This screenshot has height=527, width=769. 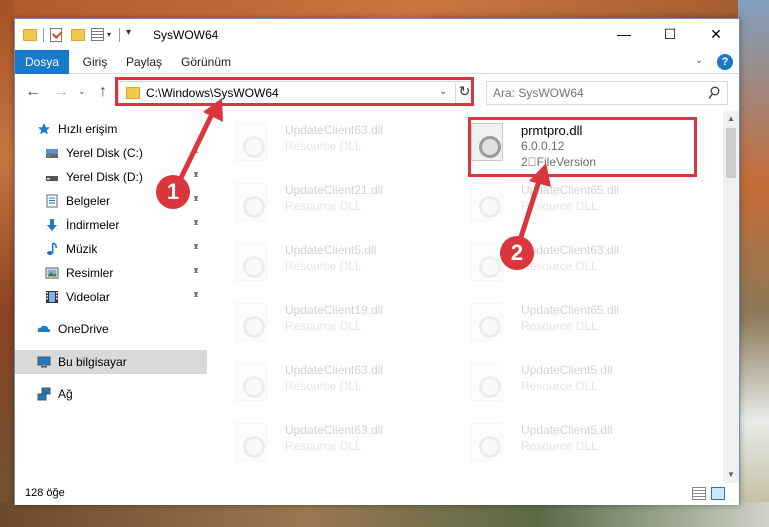 I want to click on file-name: UpdateClient5.dll, so click(x=331, y=250).